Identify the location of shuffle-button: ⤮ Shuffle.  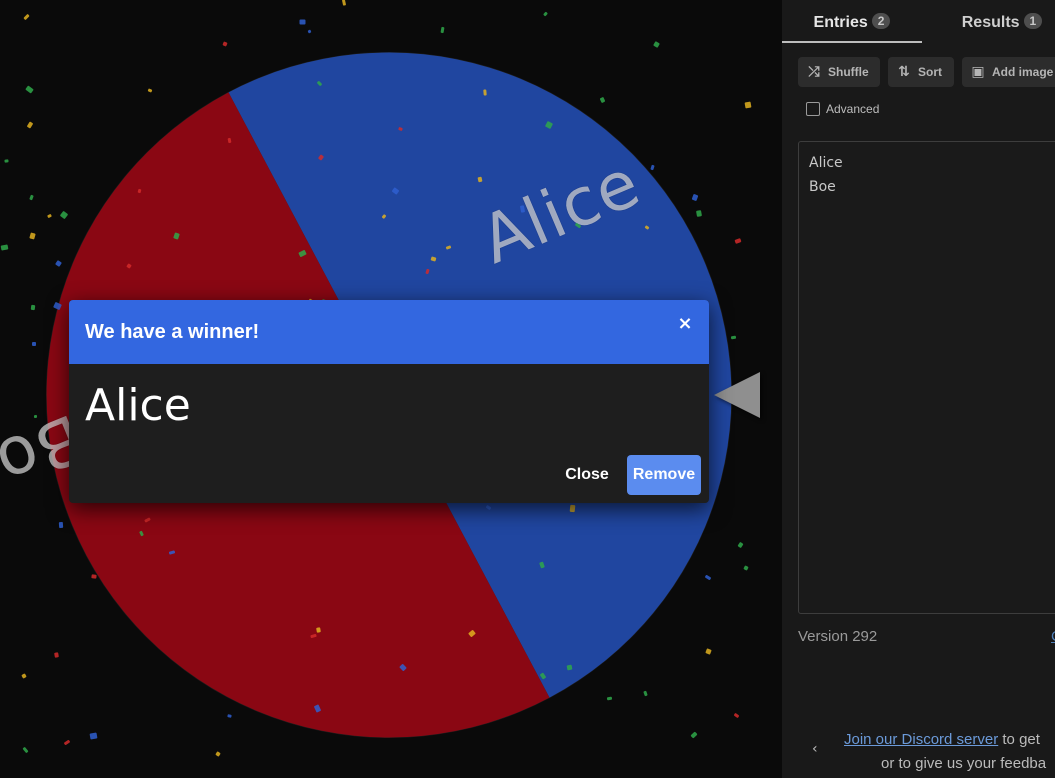
(839, 72).